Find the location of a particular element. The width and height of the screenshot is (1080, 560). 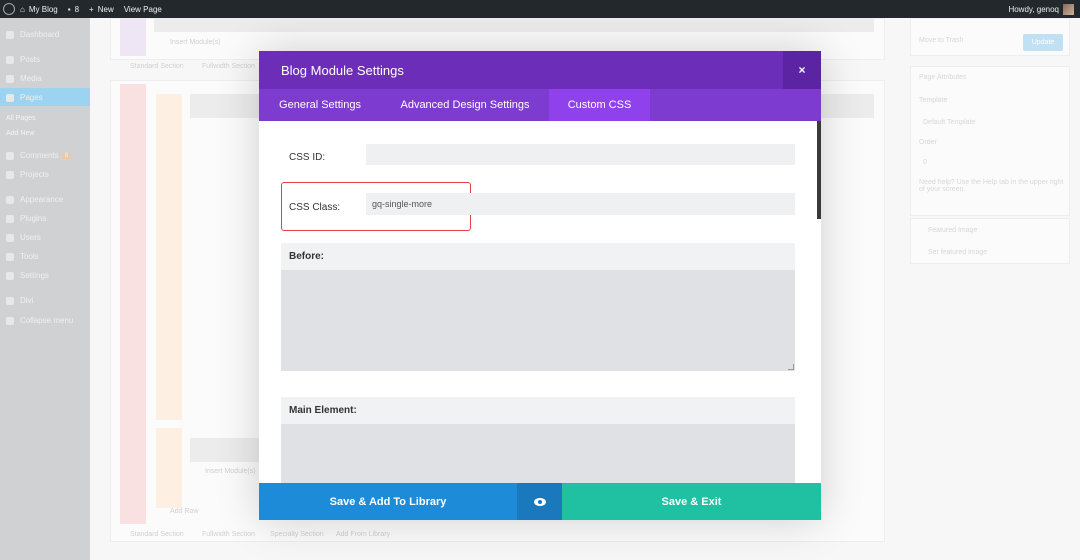

media-icon is located at coordinates (10, 78).